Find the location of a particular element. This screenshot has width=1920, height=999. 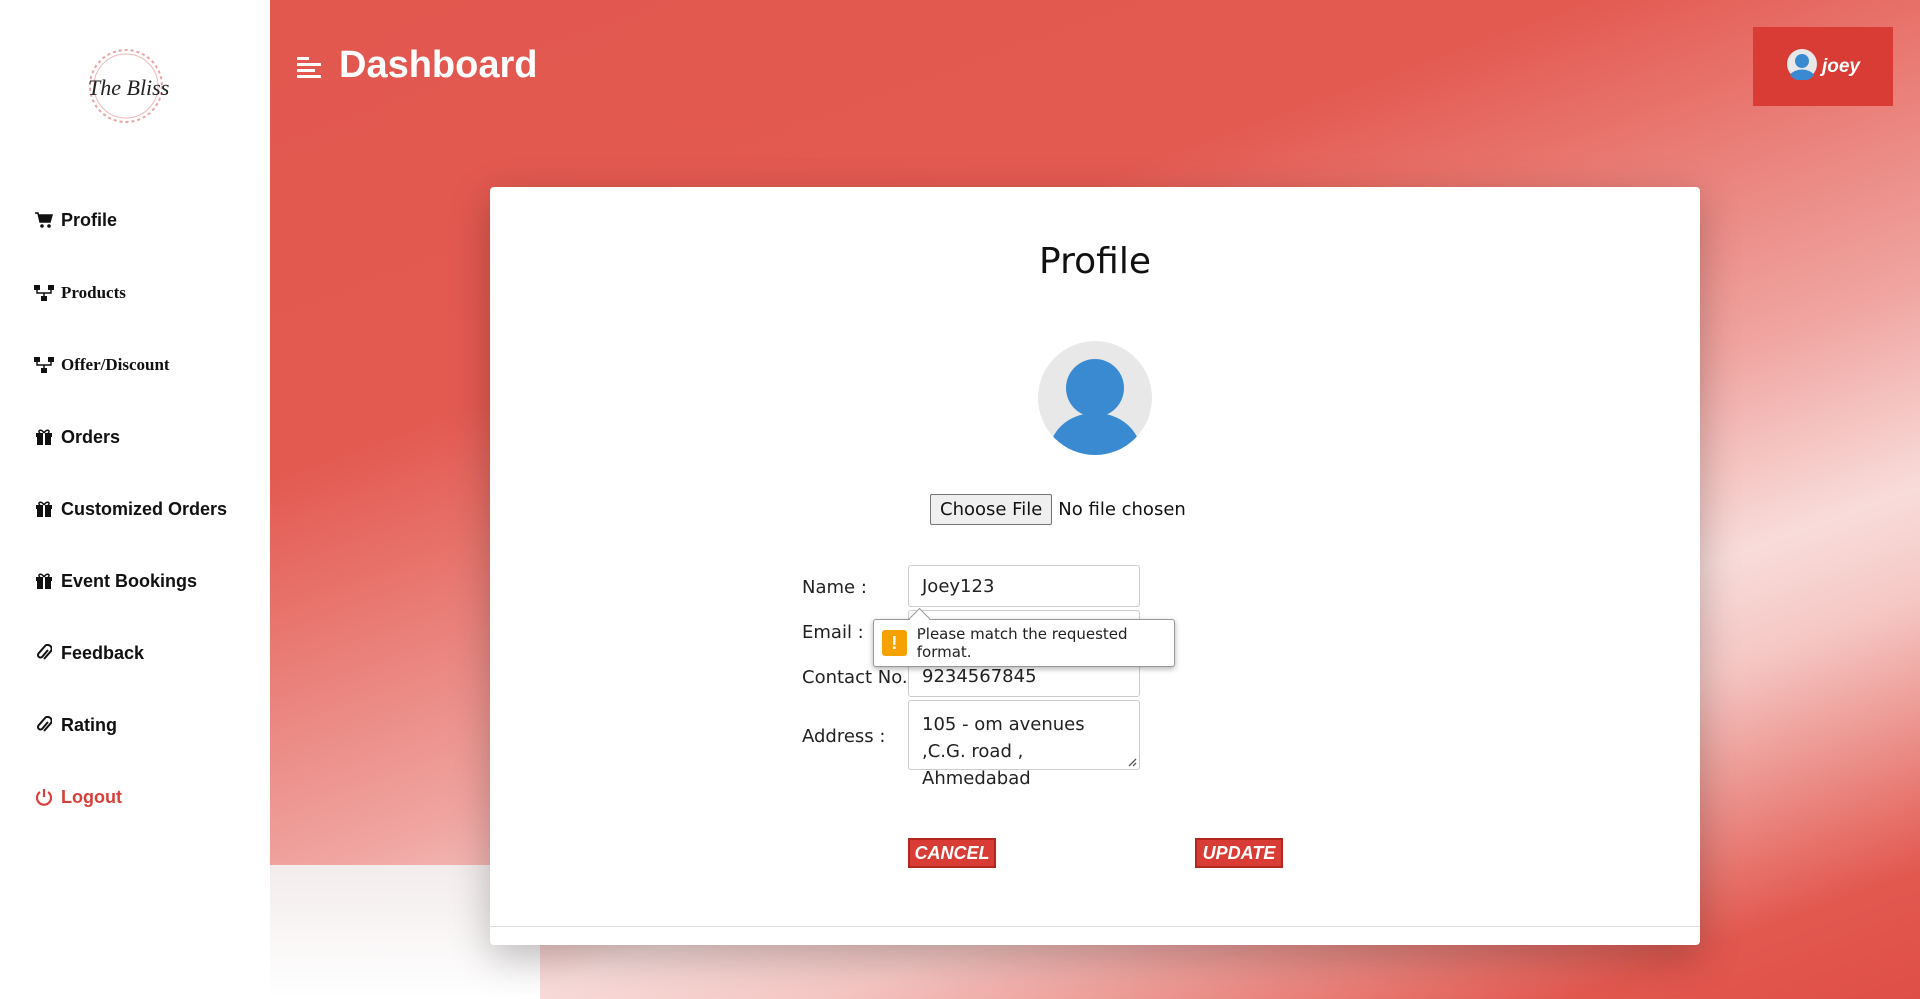

sidebar-item-event-bookings: Event Bookings is located at coordinates (115, 581).